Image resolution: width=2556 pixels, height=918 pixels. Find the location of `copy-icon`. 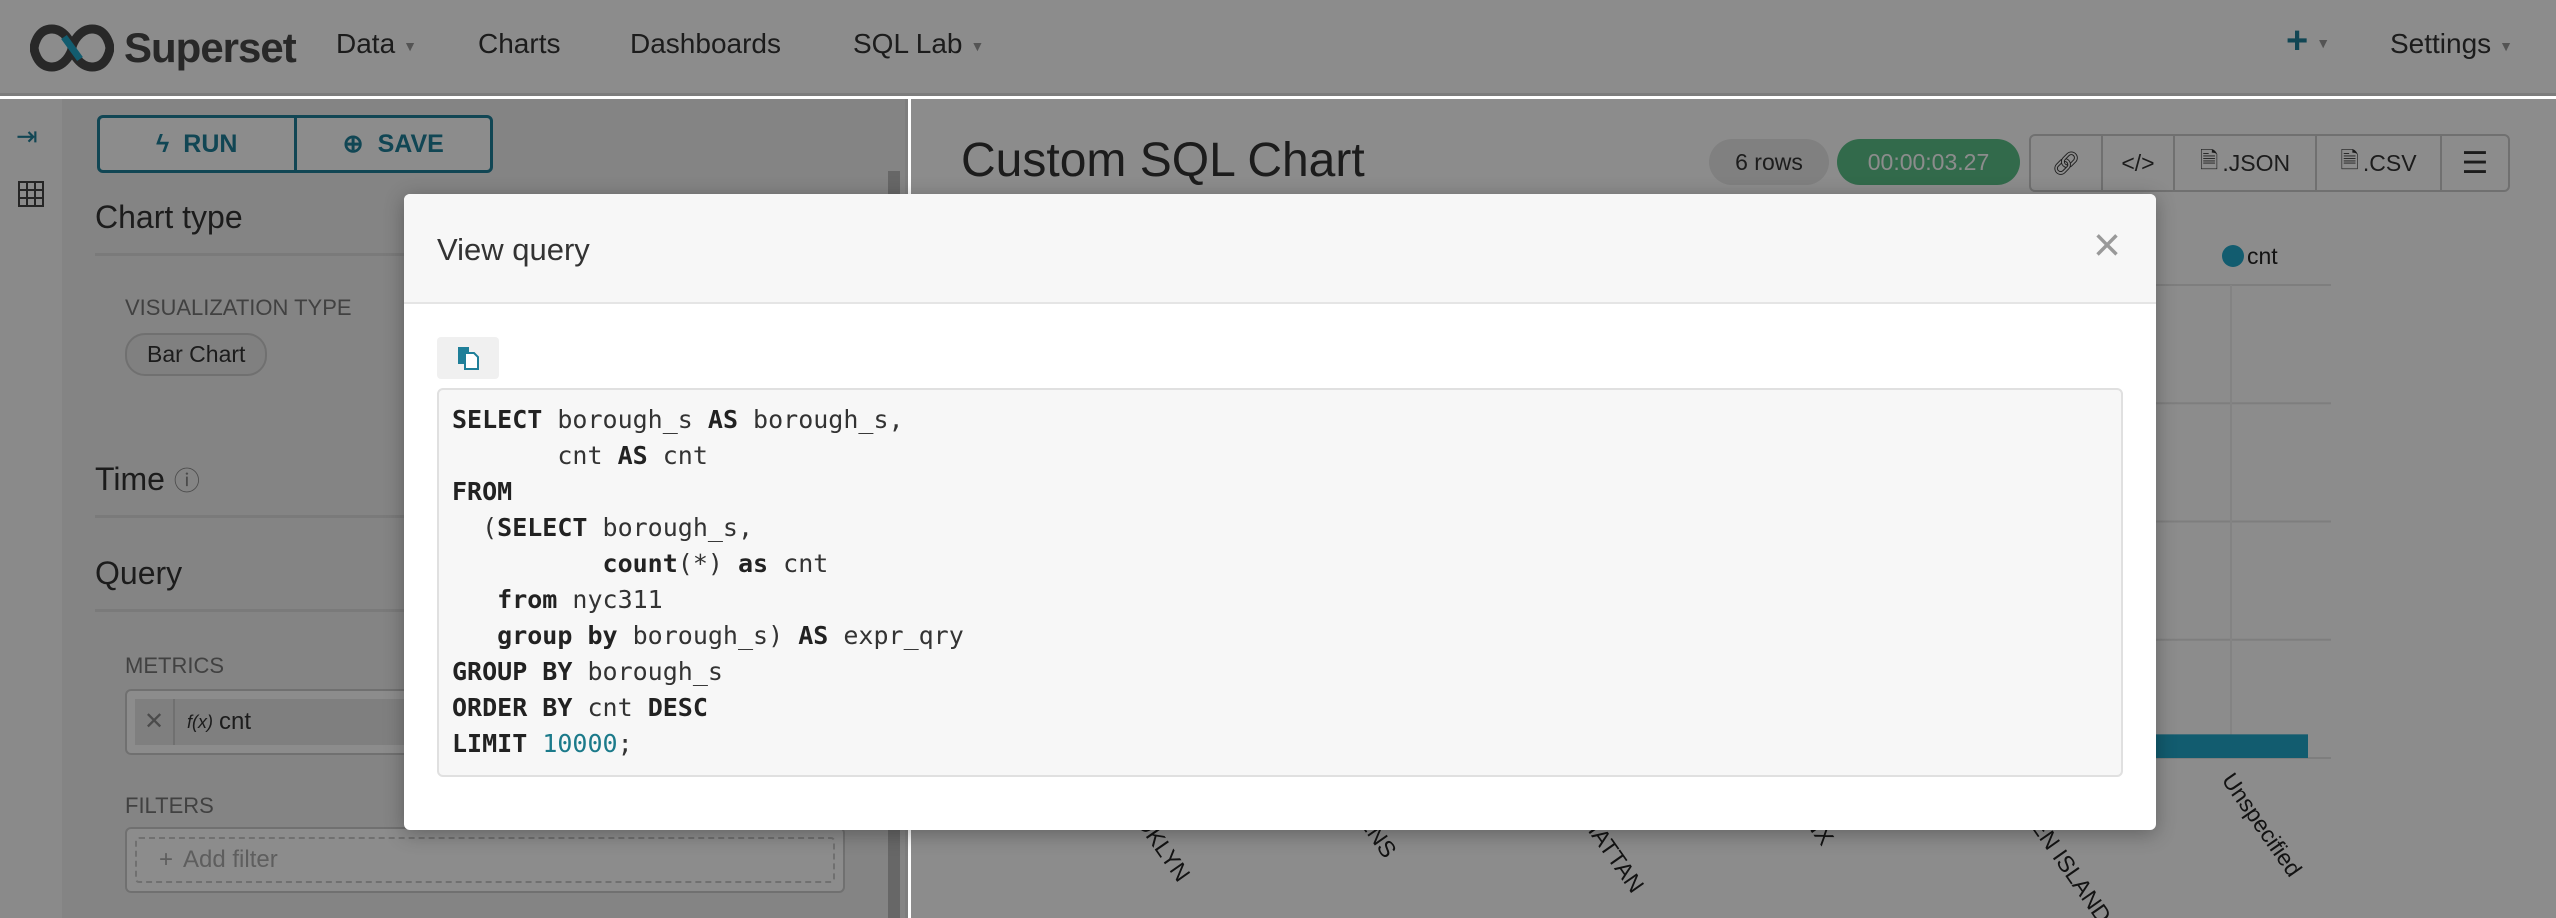

copy-icon is located at coordinates (468, 358).